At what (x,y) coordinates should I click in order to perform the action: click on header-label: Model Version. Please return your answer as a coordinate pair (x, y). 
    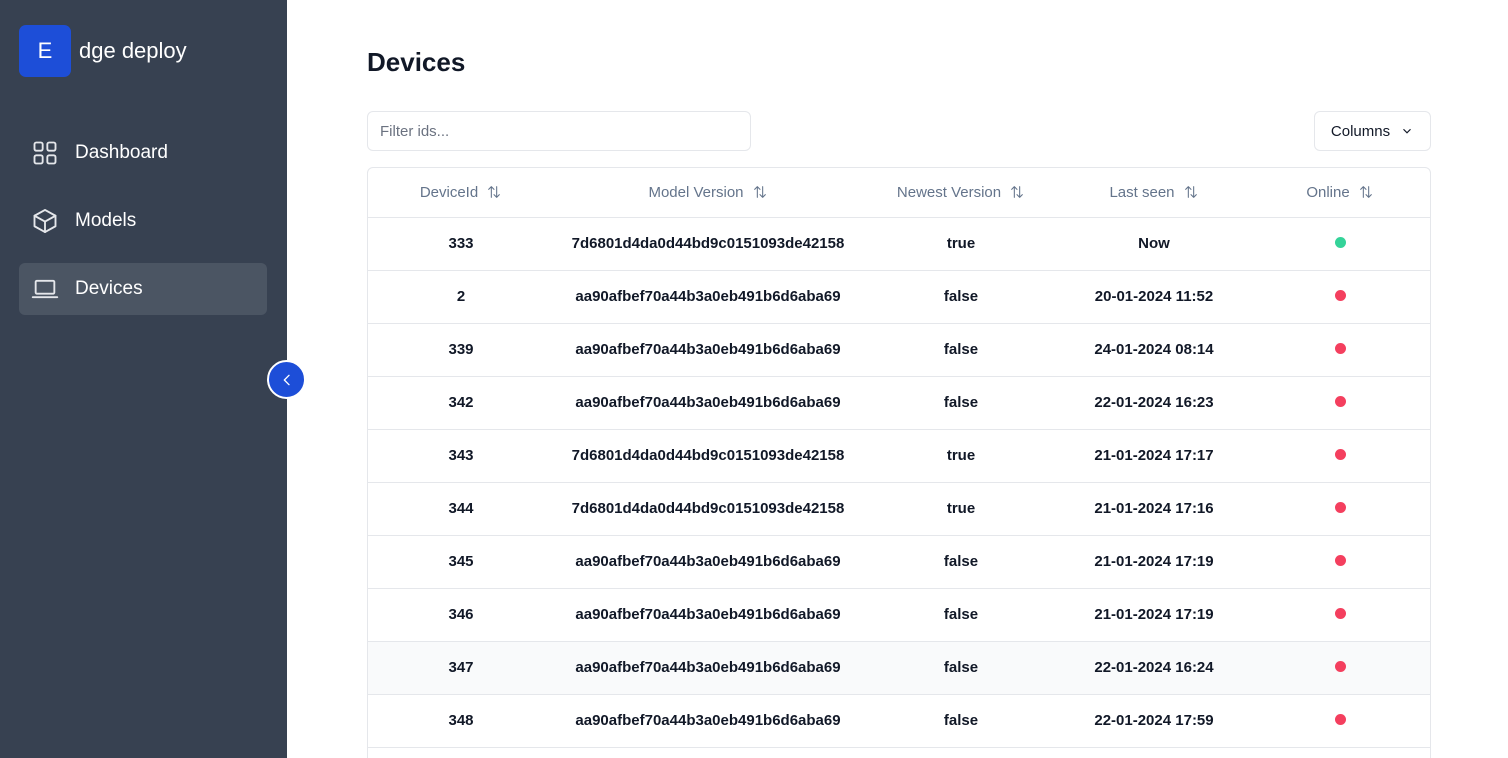
    Looking at the image, I should click on (696, 192).